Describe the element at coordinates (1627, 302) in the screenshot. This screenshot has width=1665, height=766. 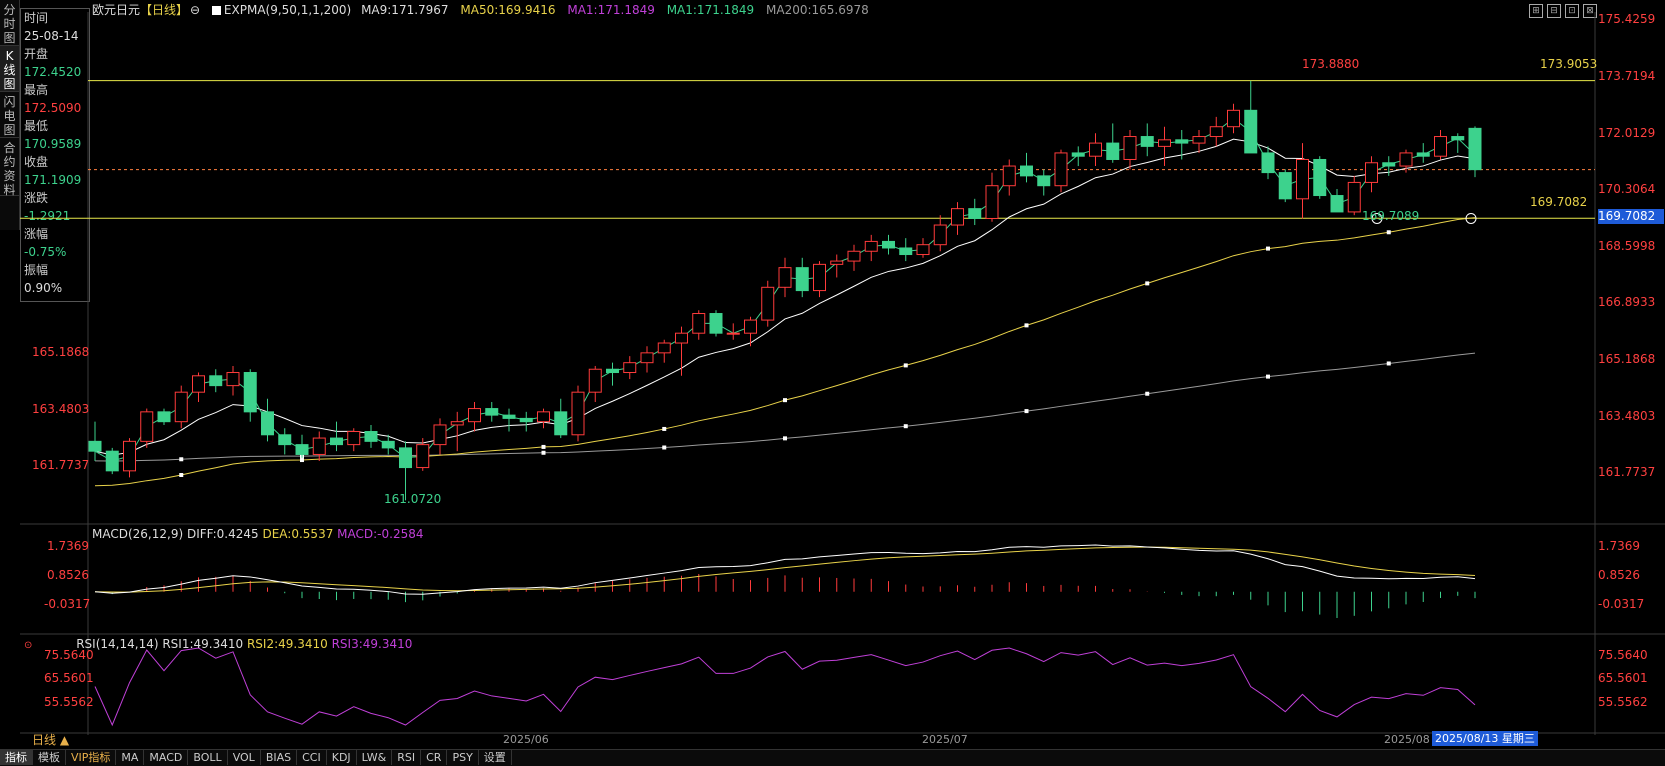
I see `axis-tick: 166.8933` at that location.